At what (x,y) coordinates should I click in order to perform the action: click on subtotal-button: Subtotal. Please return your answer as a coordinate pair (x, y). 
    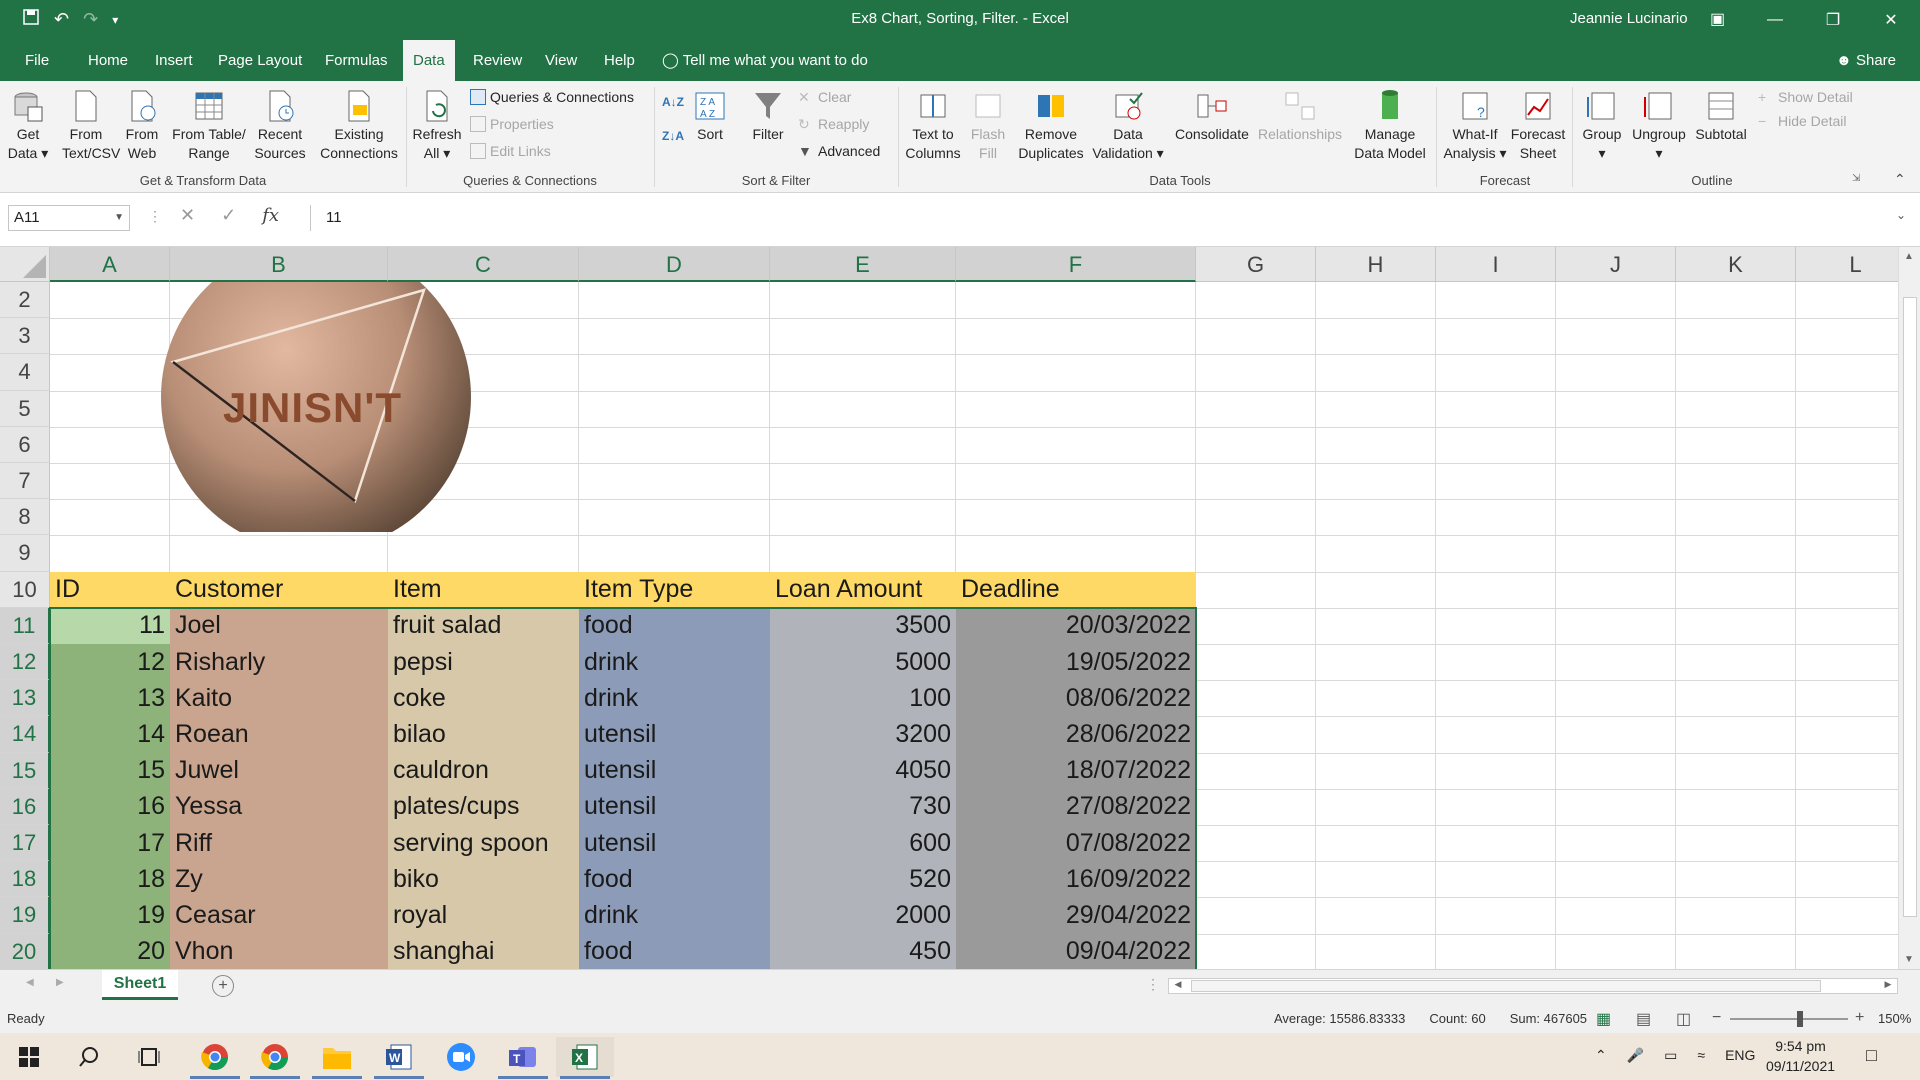
    Looking at the image, I should click on (1721, 116).